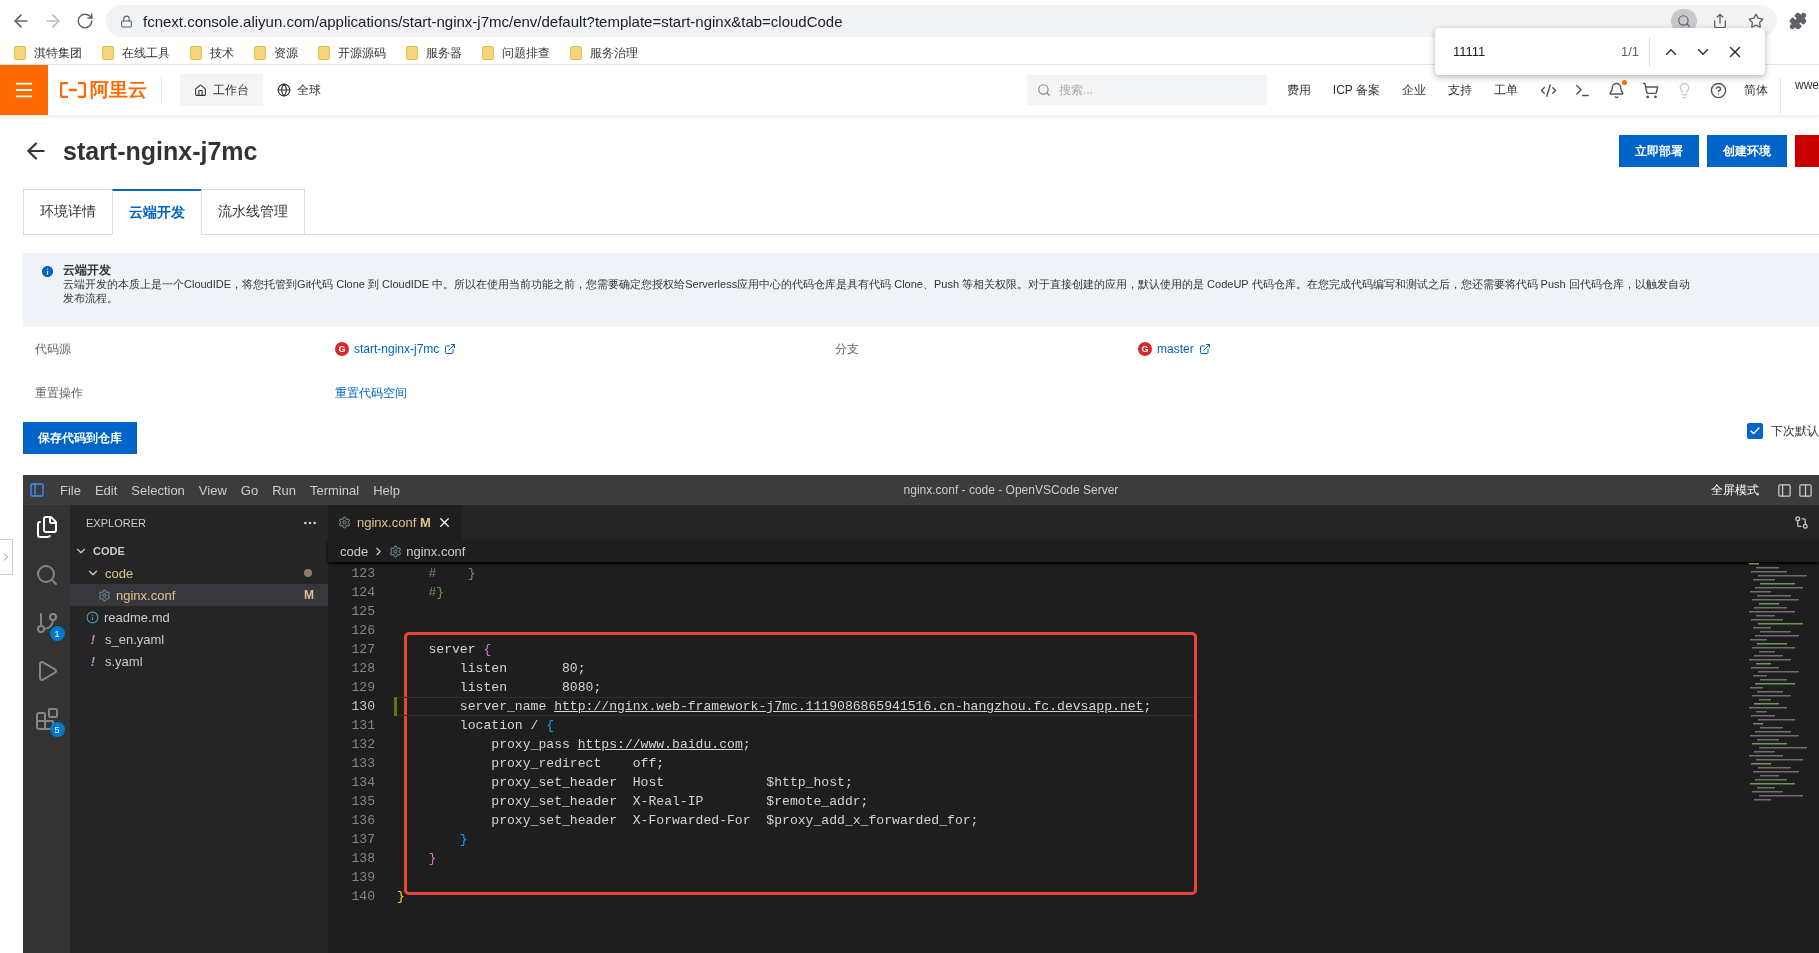 The height and width of the screenshot is (953, 1819). I want to click on code-line: proxy_pass https://www.baidu.com;, so click(621, 745).